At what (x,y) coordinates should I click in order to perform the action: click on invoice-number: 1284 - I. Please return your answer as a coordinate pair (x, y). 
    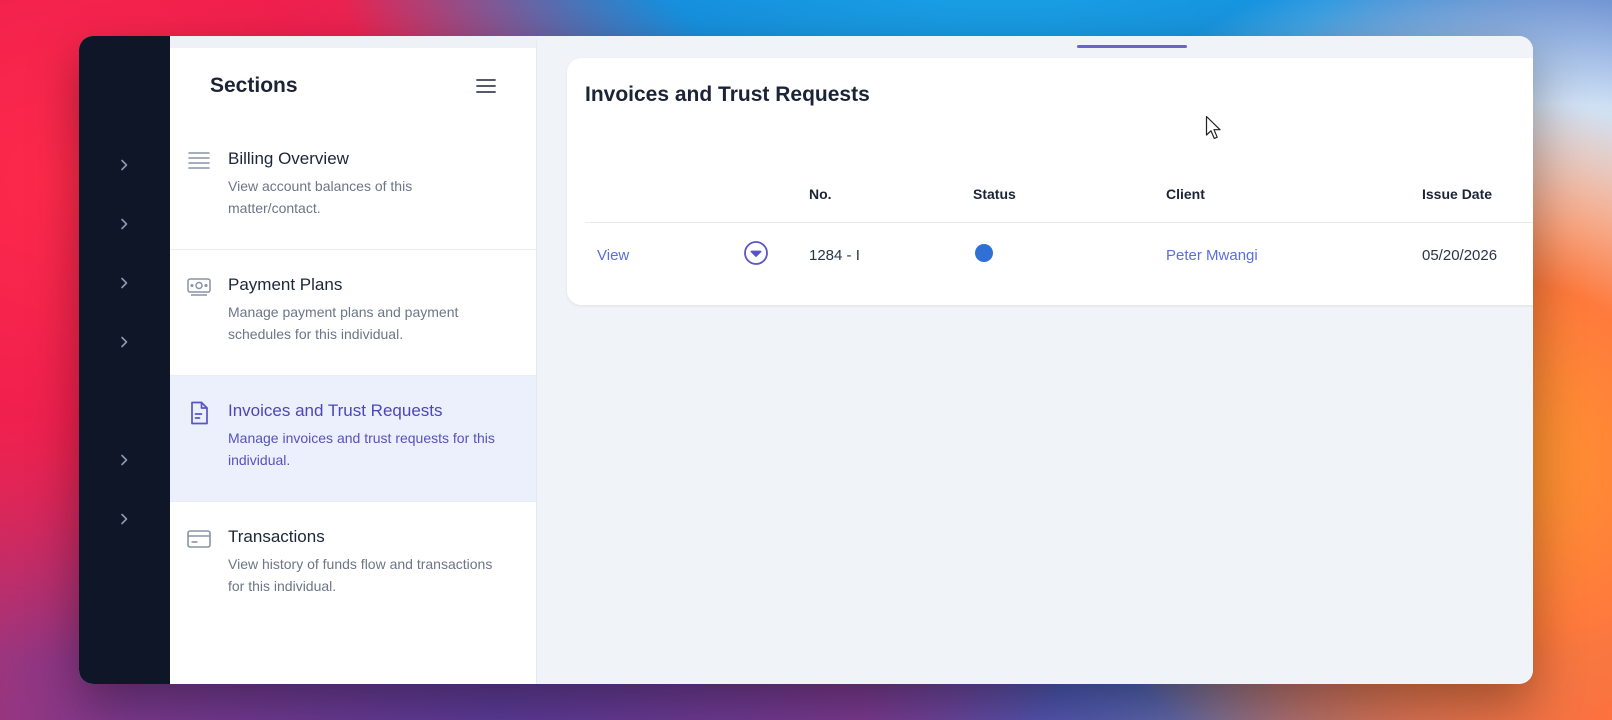
    Looking at the image, I should click on (834, 255).